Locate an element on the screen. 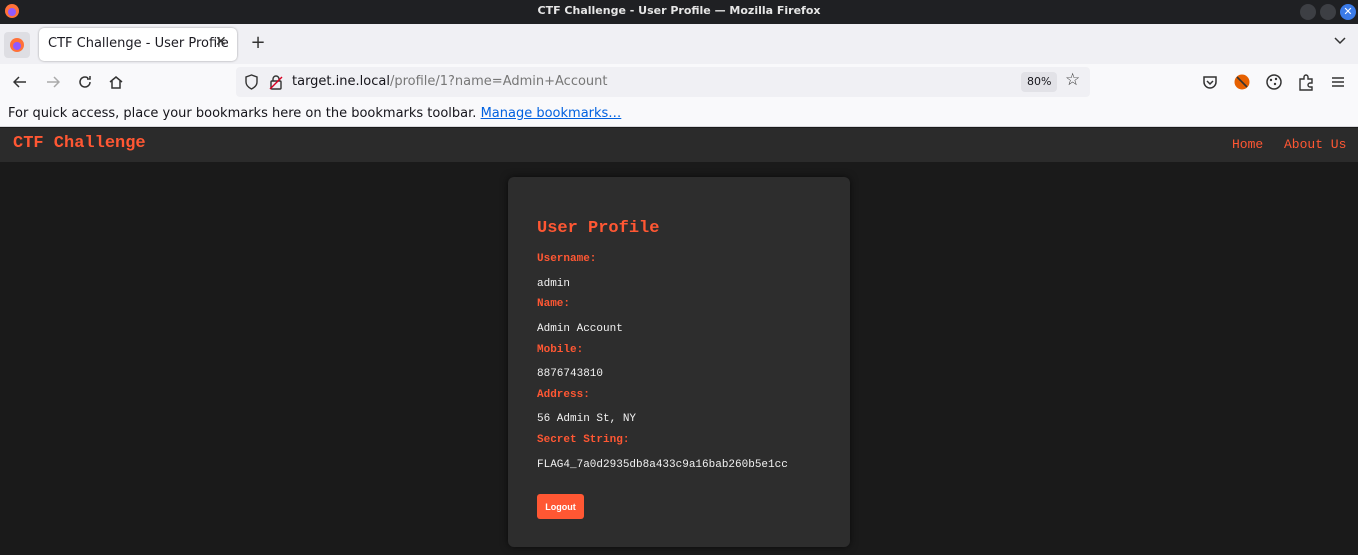 The height and width of the screenshot is (555, 1358). tab-close-icon: ✕ is located at coordinates (221, 42).